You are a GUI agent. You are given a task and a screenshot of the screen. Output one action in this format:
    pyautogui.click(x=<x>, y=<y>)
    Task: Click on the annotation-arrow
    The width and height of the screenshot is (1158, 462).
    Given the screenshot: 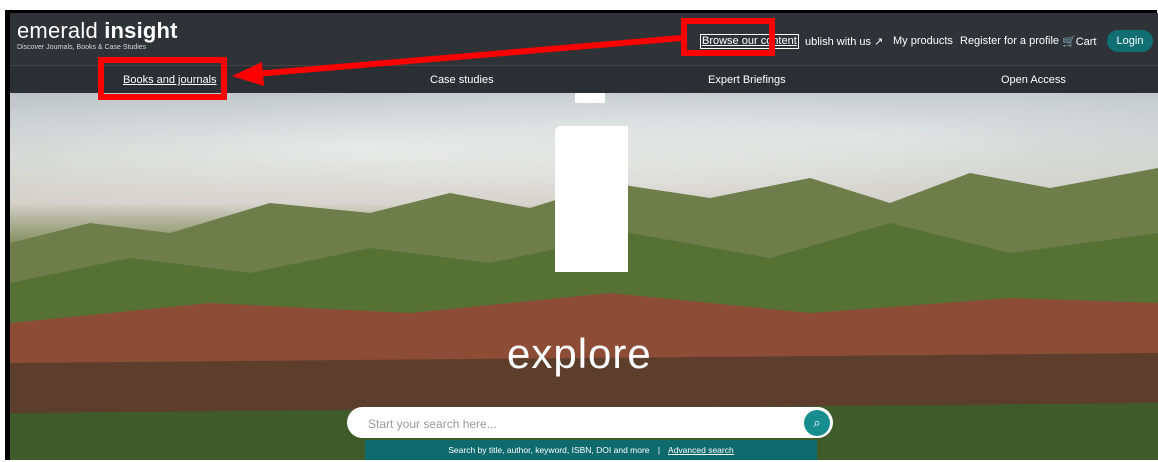 What is the action you would take?
    pyautogui.click(x=457, y=60)
    